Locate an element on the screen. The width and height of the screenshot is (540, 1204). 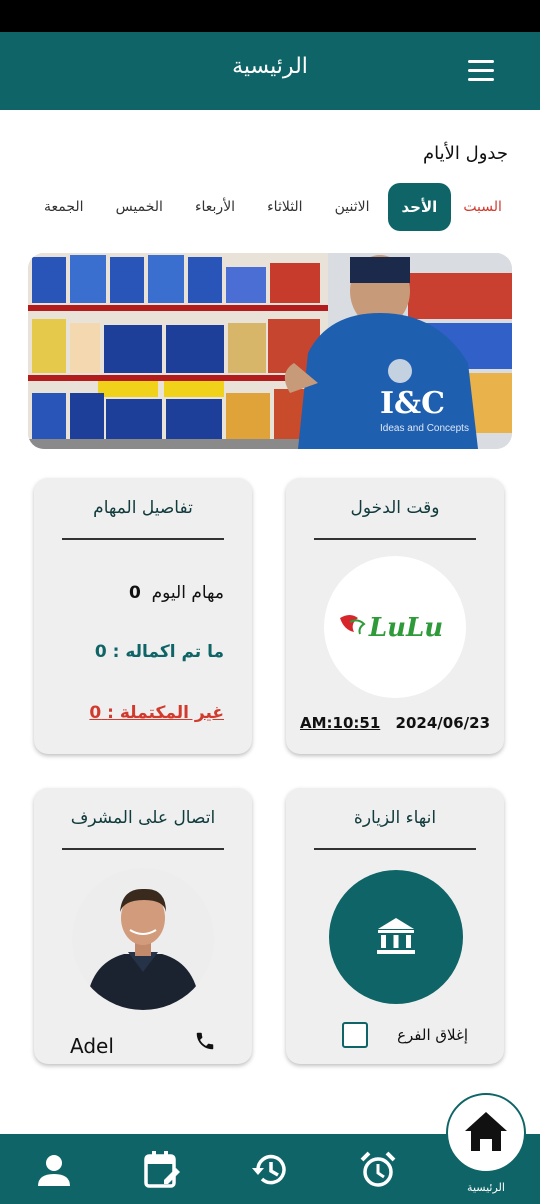
tasks-undone-label: غير المكتملة : is located at coordinates (165, 713).